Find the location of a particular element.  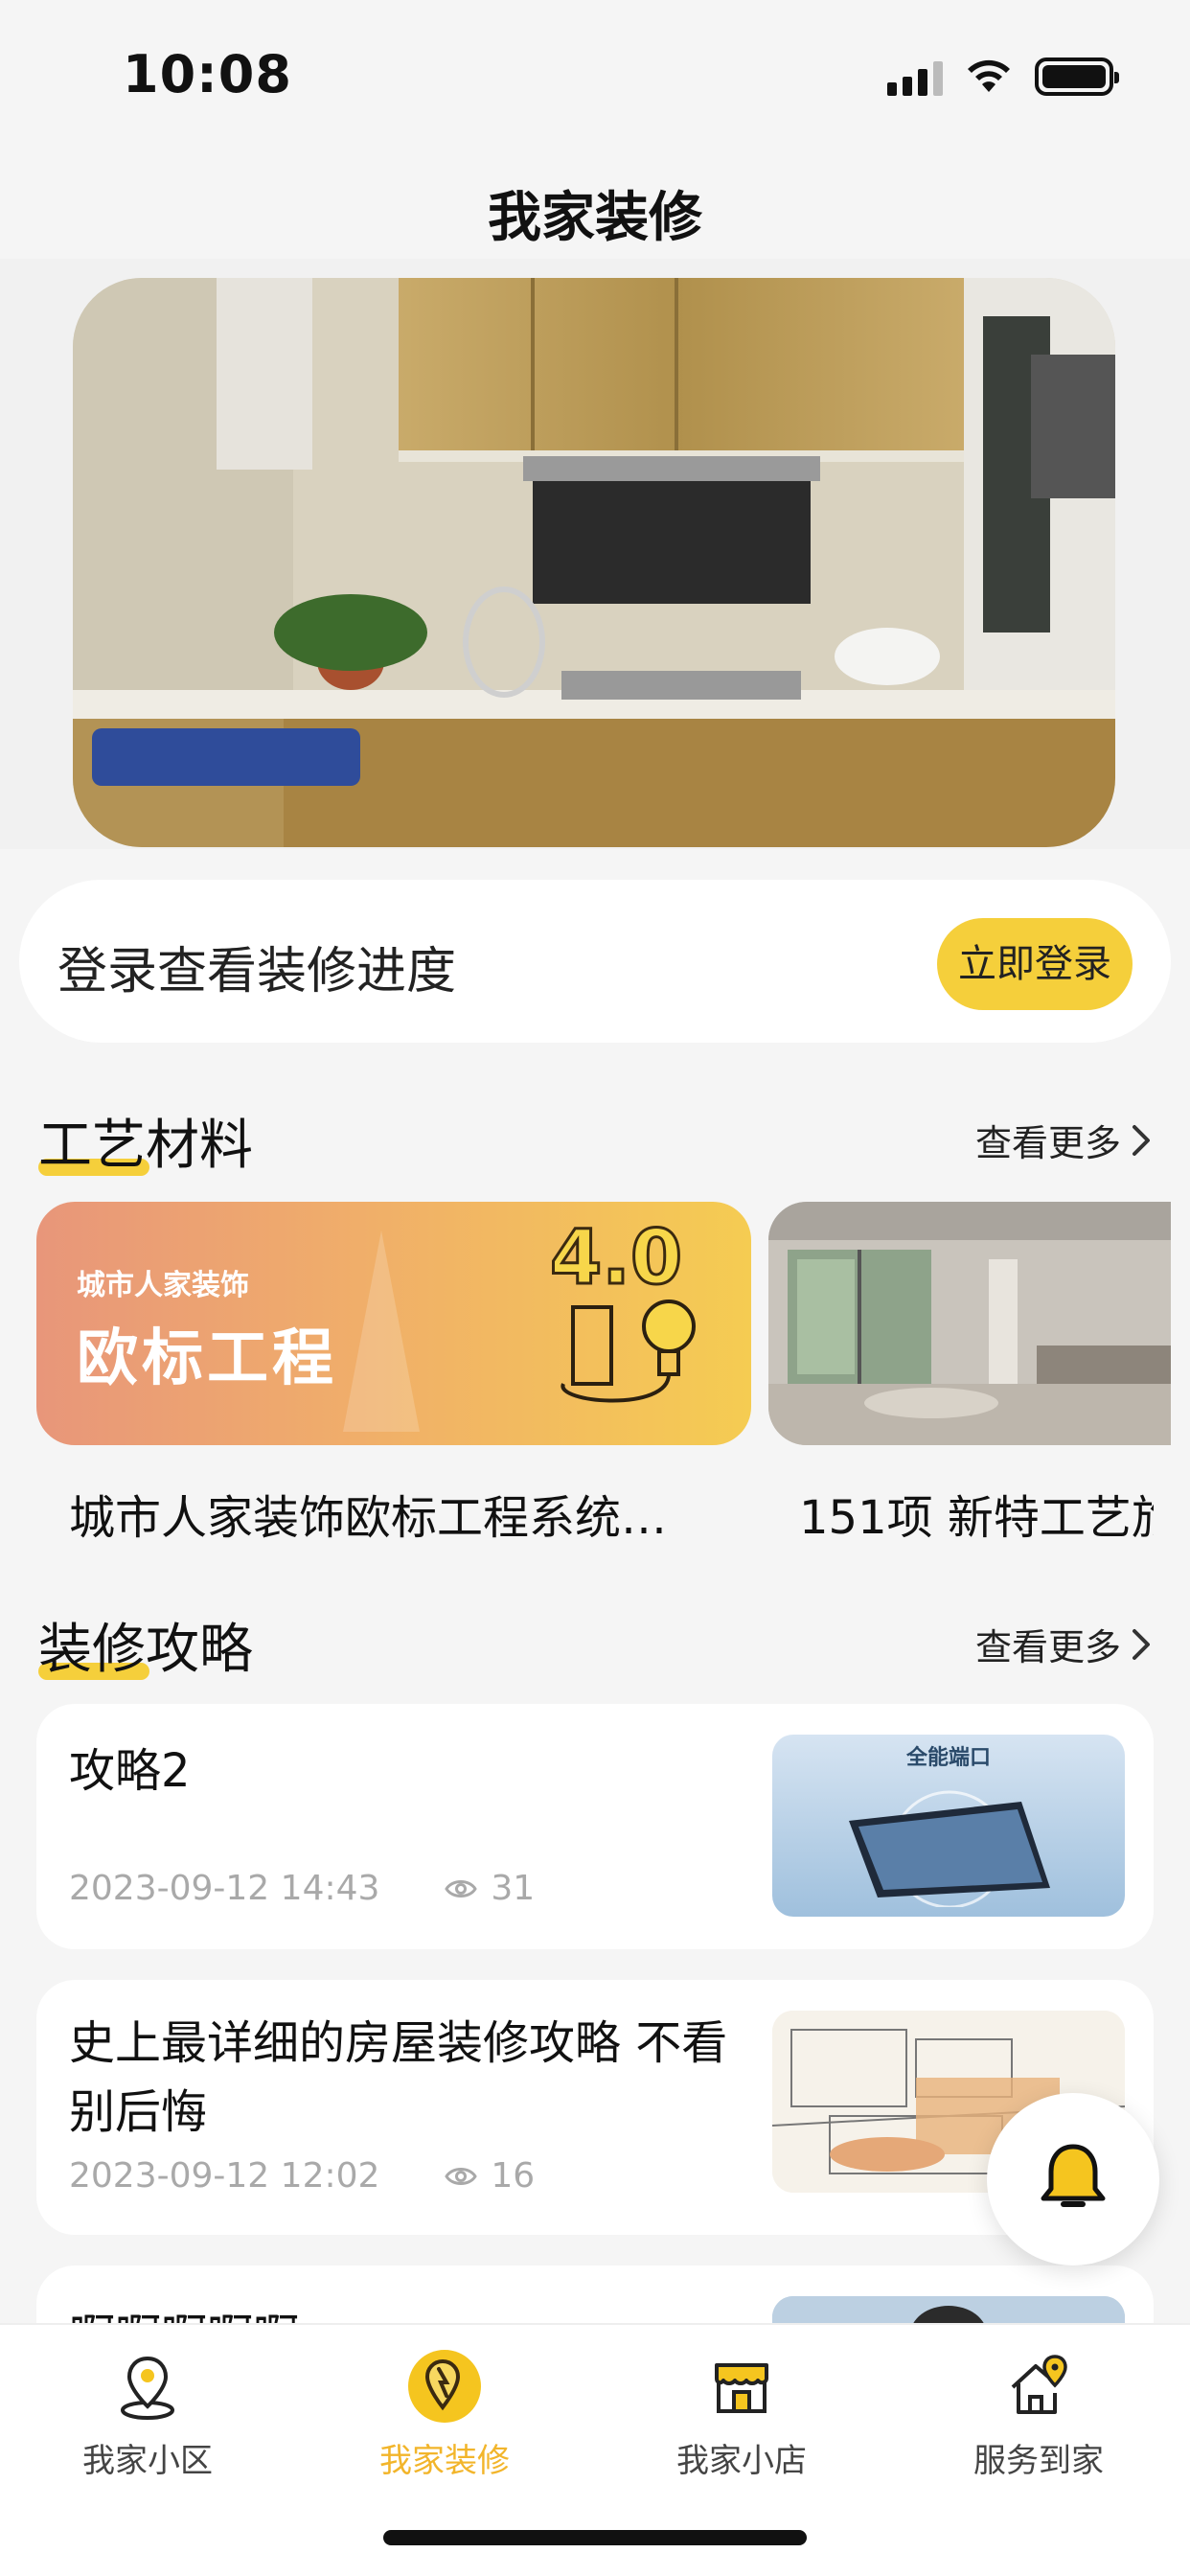

tab-label: 我家小店 is located at coordinates (742, 2461).